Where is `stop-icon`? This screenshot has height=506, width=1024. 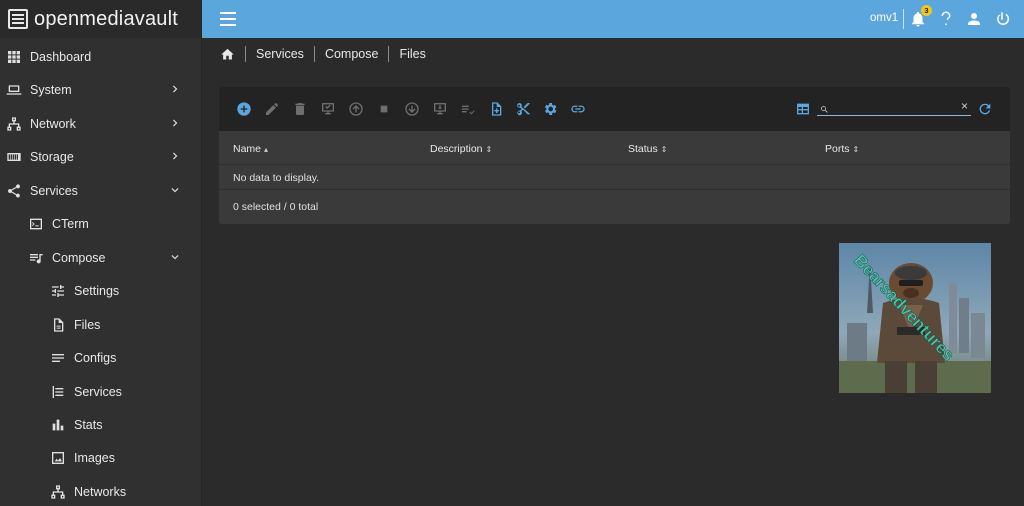 stop-icon is located at coordinates (384, 109).